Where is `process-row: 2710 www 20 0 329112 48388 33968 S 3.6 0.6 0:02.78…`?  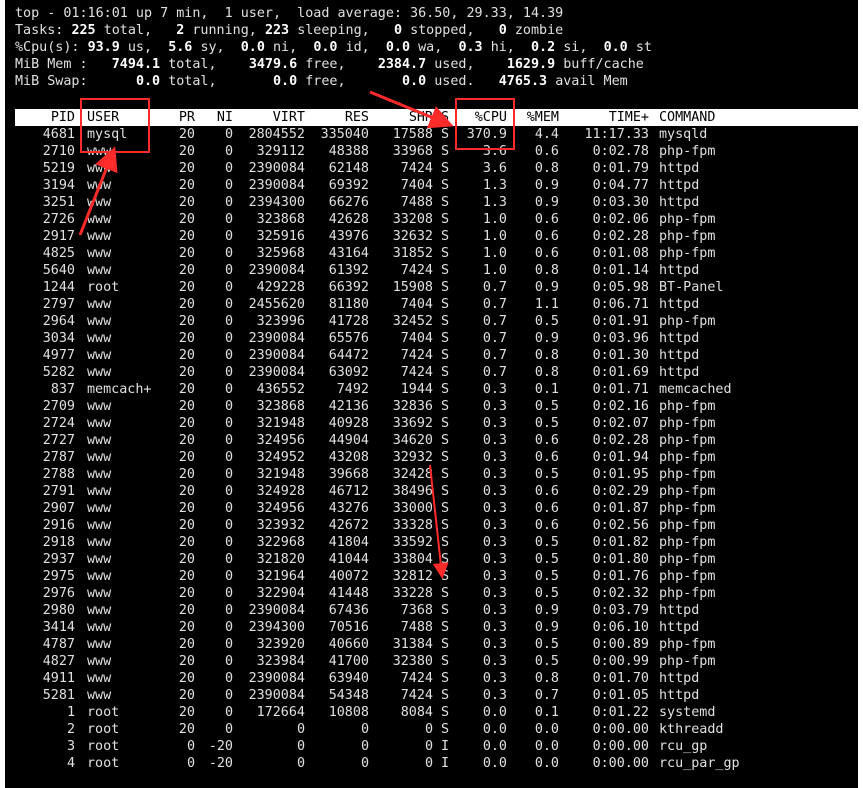
process-row: 2710 www 20 0 329112 48388 33968 S 3.6 0.6 0:02.78… is located at coordinates (392, 151).